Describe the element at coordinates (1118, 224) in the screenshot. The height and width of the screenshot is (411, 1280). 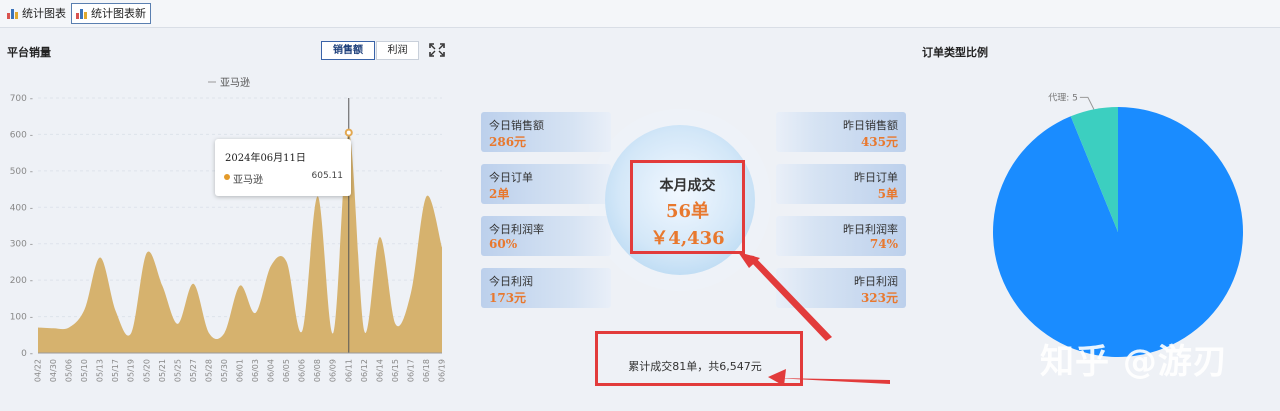
I see `order-type-pie-chart: 代理: 5` at that location.